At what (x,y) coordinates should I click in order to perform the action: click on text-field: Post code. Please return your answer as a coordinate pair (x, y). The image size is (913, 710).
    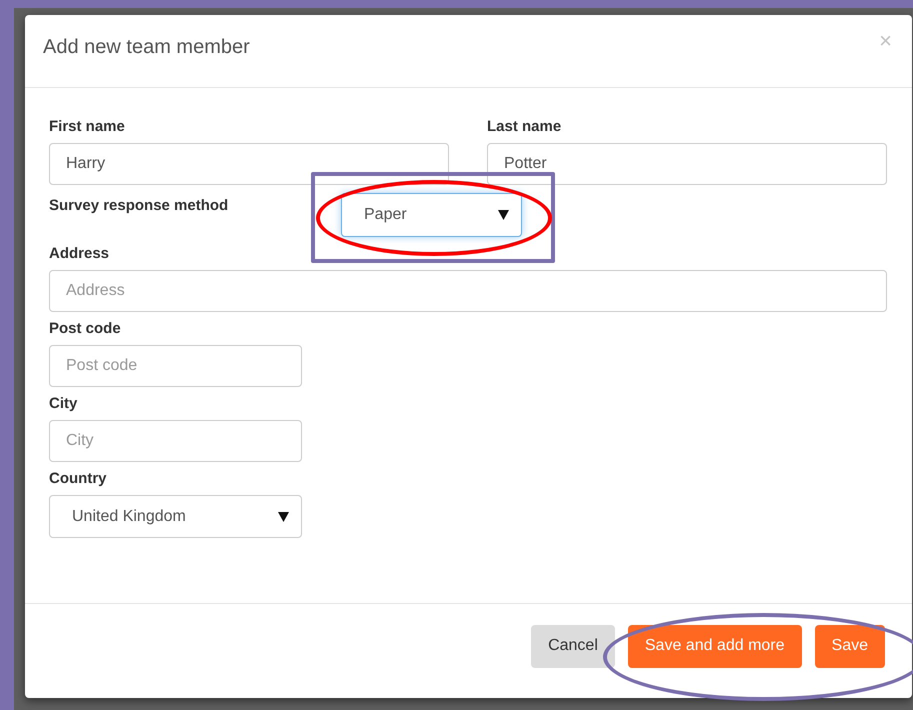
    Looking at the image, I should click on (175, 366).